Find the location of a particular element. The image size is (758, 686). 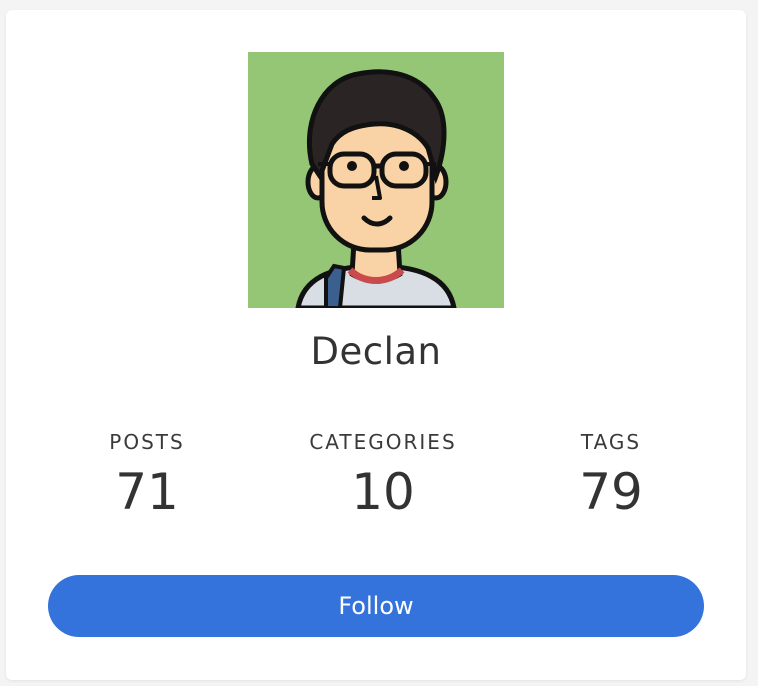

avatar is located at coordinates (376, 180).